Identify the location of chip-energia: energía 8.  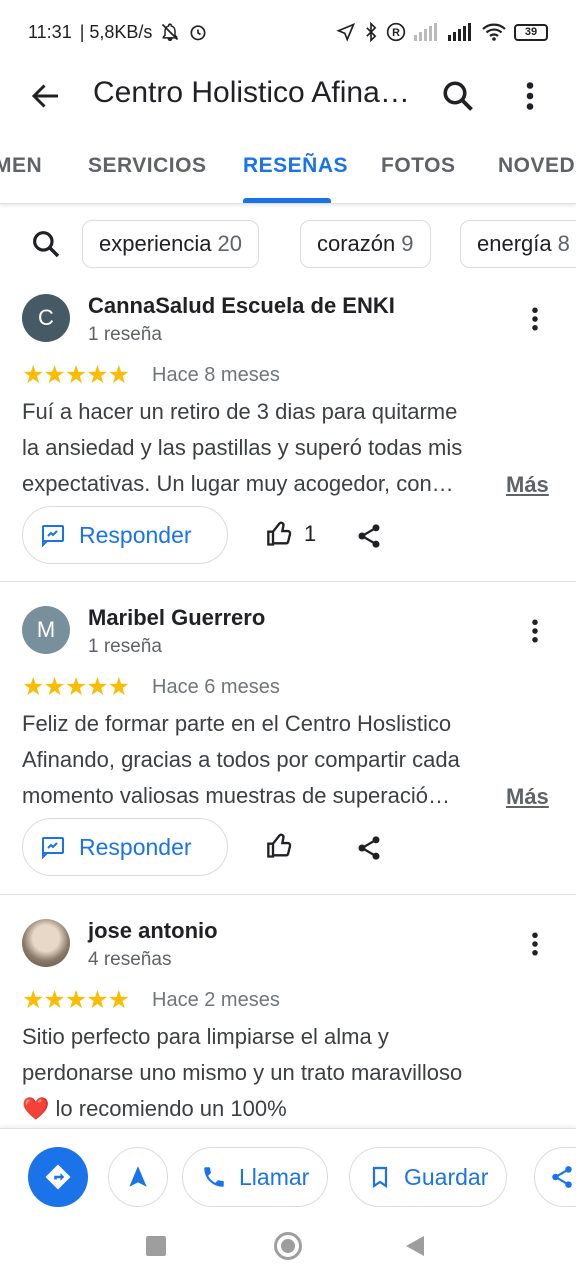
(518, 244).